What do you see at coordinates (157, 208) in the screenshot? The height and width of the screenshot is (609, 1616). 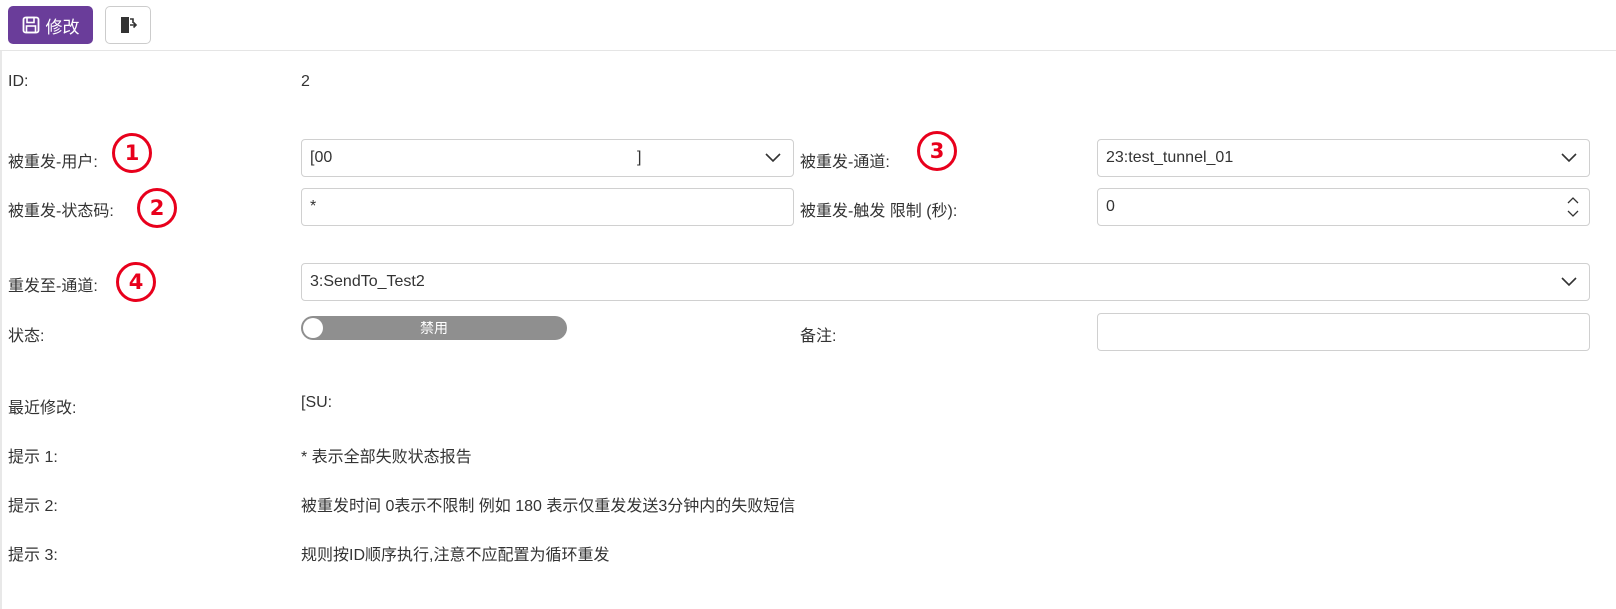 I see `annotation-badge-2: 2` at bounding box center [157, 208].